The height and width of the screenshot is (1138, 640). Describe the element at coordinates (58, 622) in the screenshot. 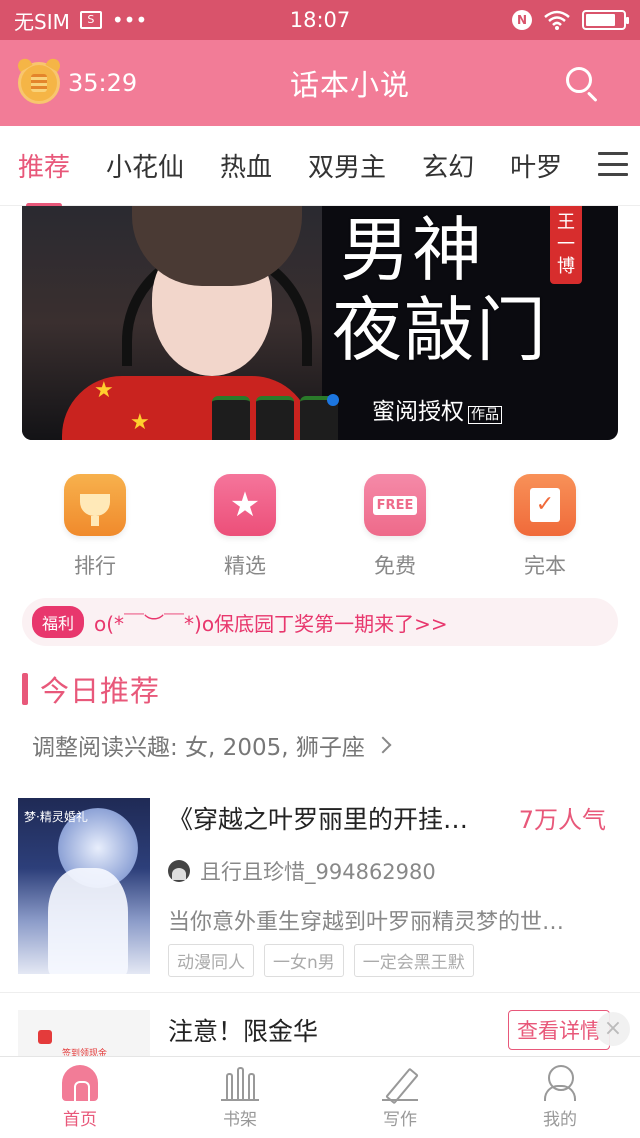

I see `notice-badge: 福利` at that location.